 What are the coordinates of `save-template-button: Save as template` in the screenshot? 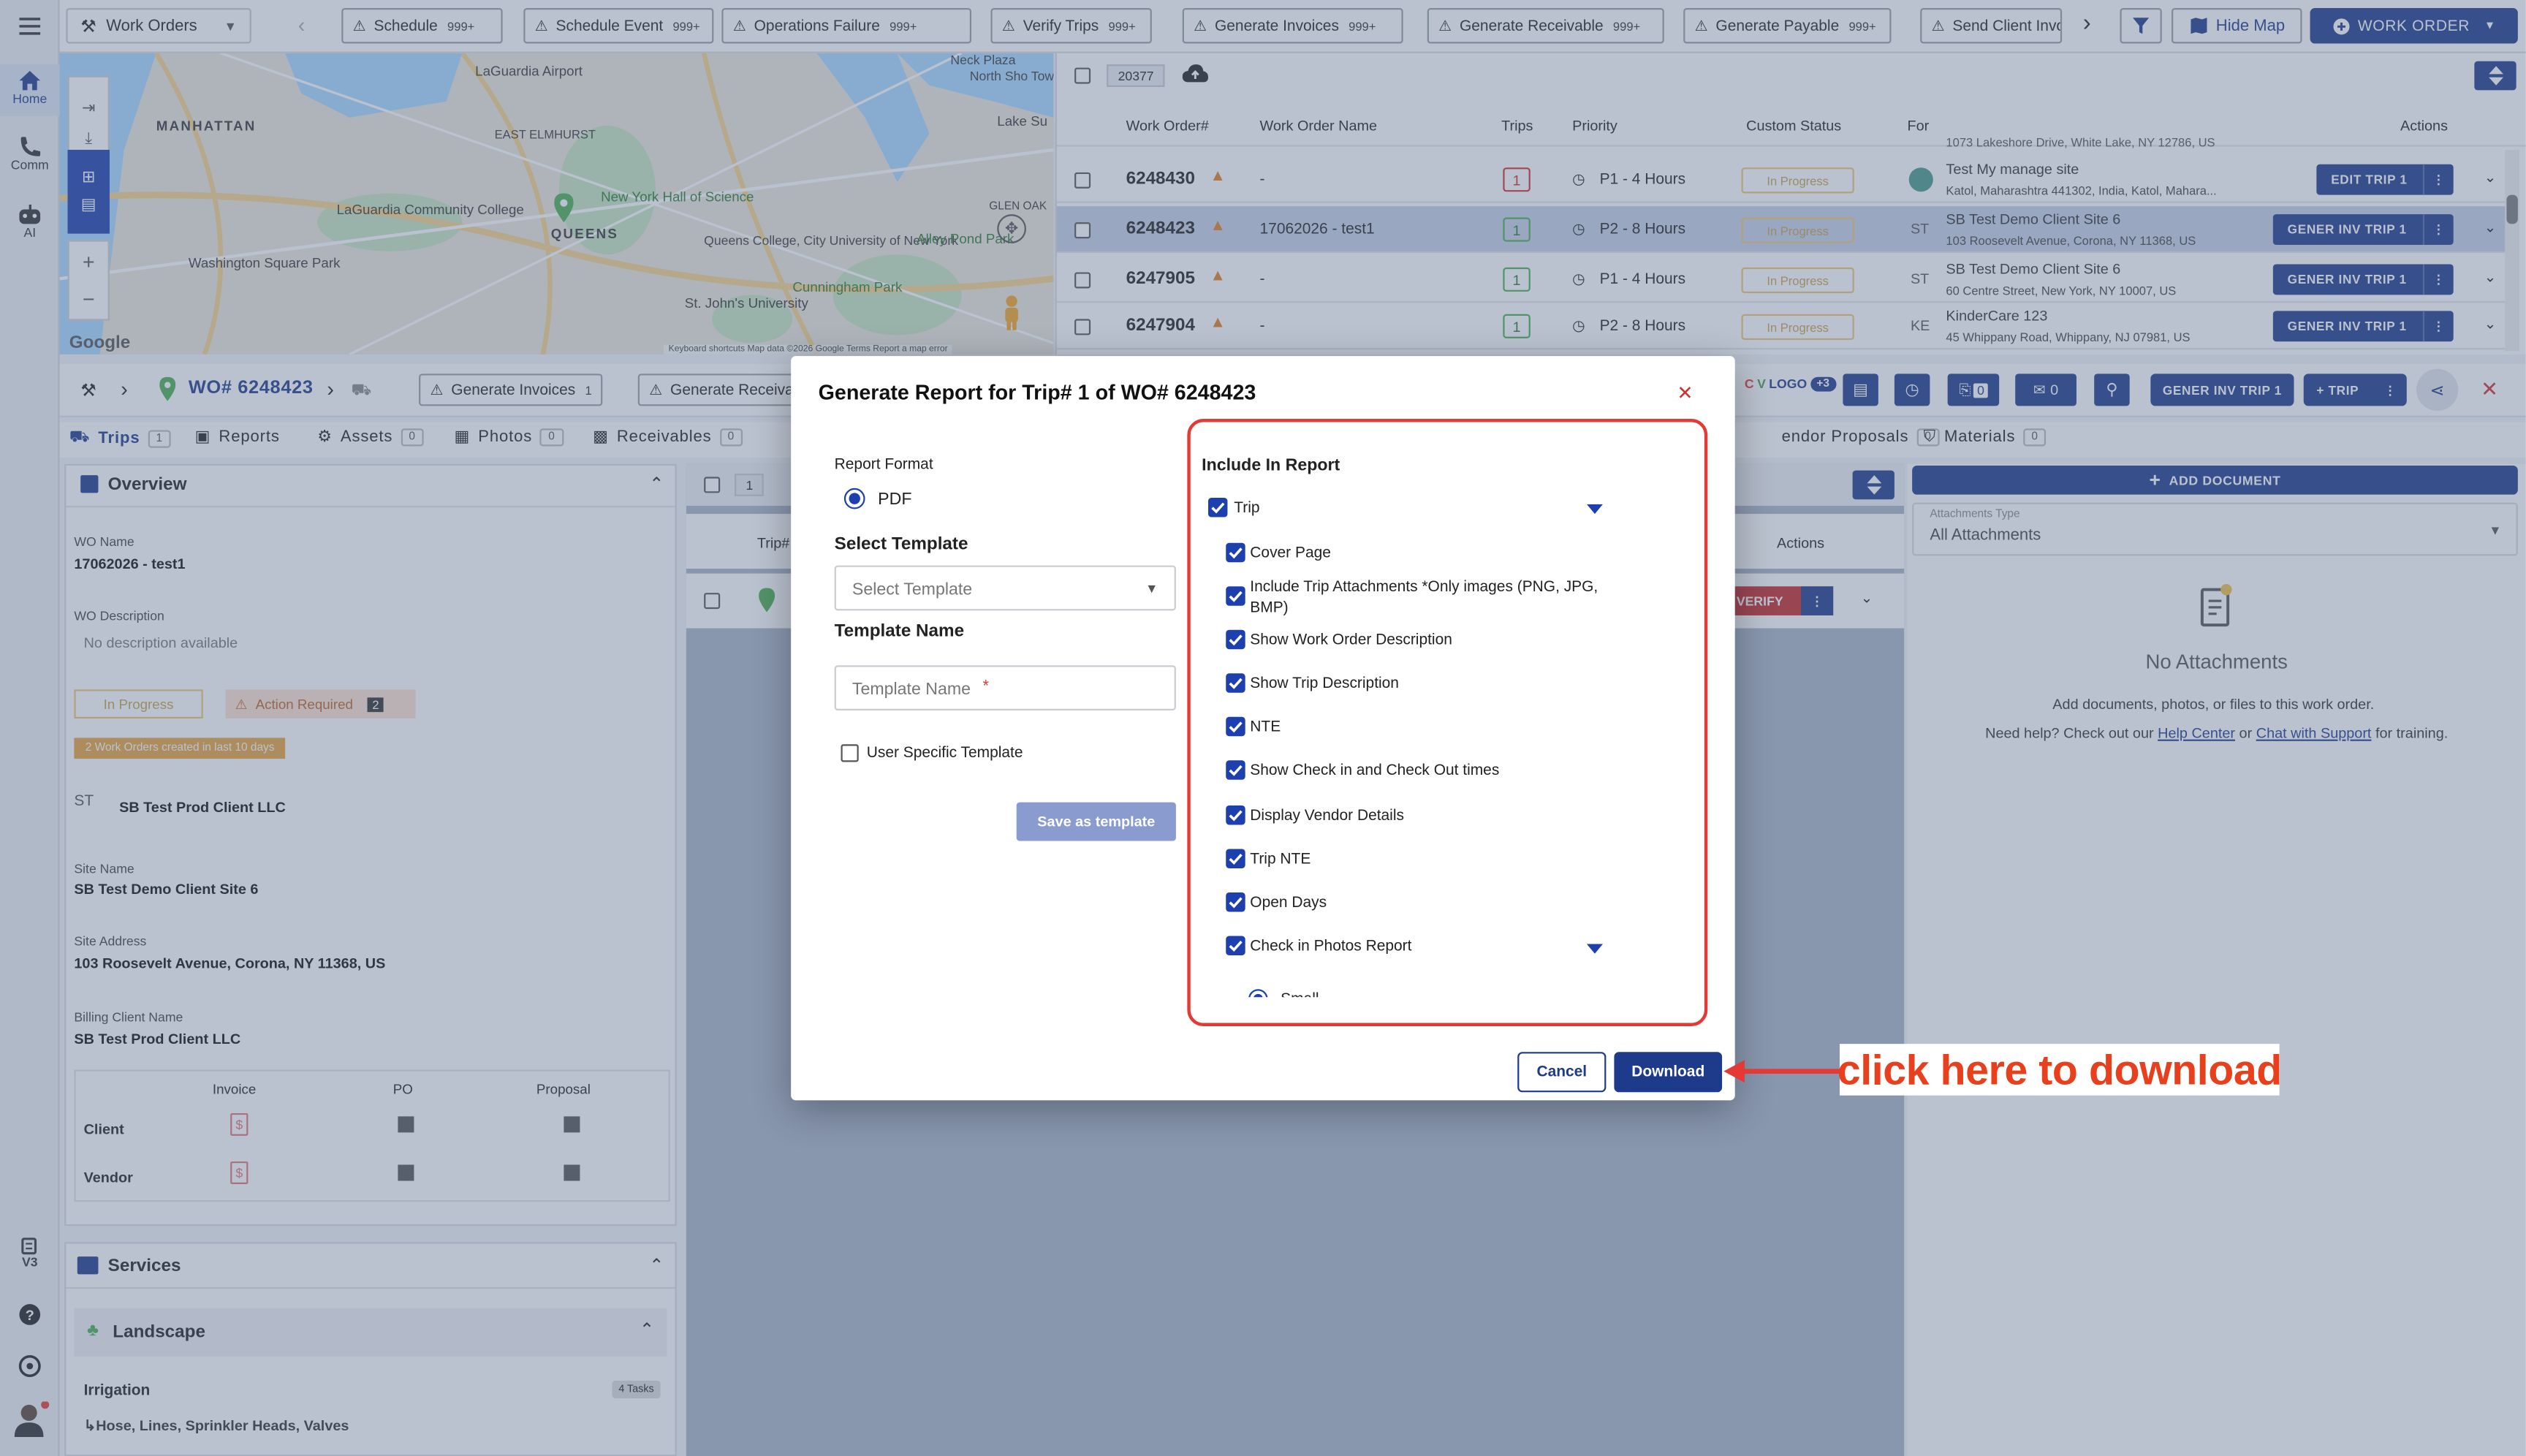 It's located at (1096, 821).